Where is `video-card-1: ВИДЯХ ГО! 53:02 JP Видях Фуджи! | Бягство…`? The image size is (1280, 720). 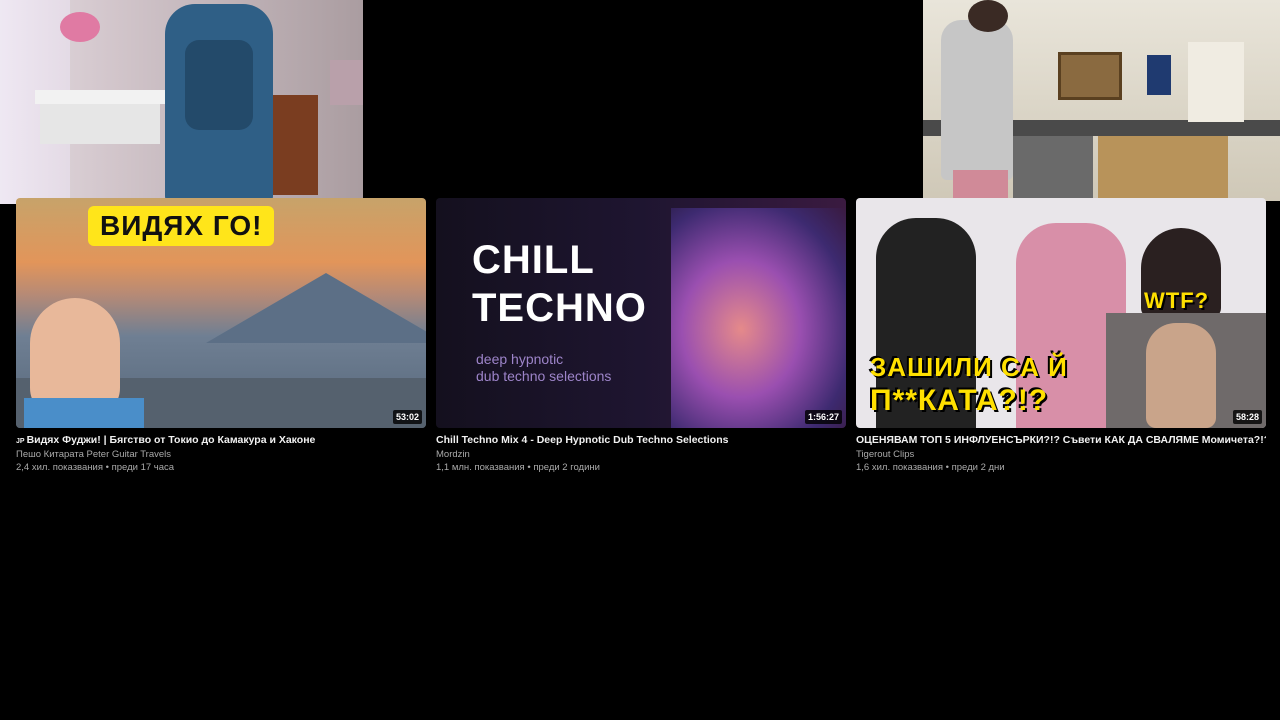
video-card-1: ВИДЯХ ГО! 53:02 JP Видях Фуджи! | Бягство… is located at coordinates (221, 335).